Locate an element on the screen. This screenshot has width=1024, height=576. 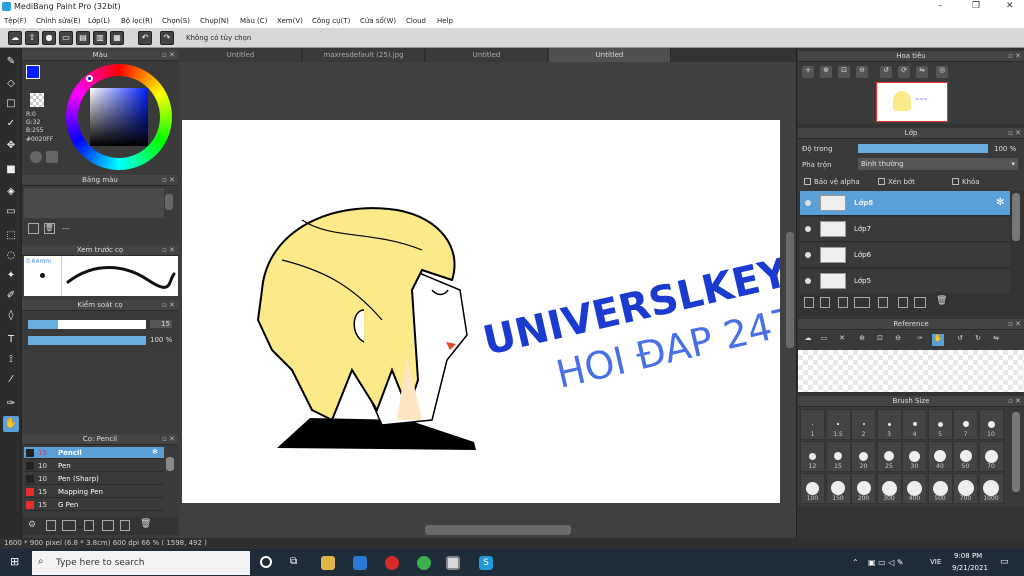
menu-cloud: Cloud is located at coordinates (416, 21).